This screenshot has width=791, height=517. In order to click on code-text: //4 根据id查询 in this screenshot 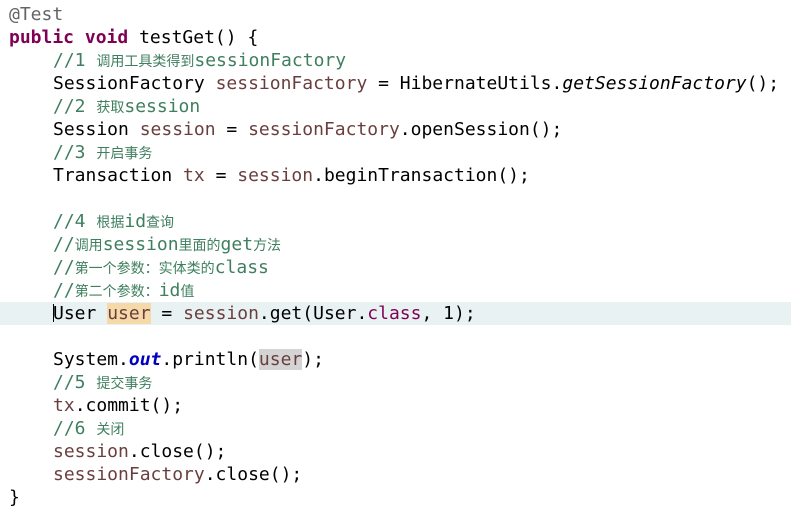, I will do `click(113, 222)`.